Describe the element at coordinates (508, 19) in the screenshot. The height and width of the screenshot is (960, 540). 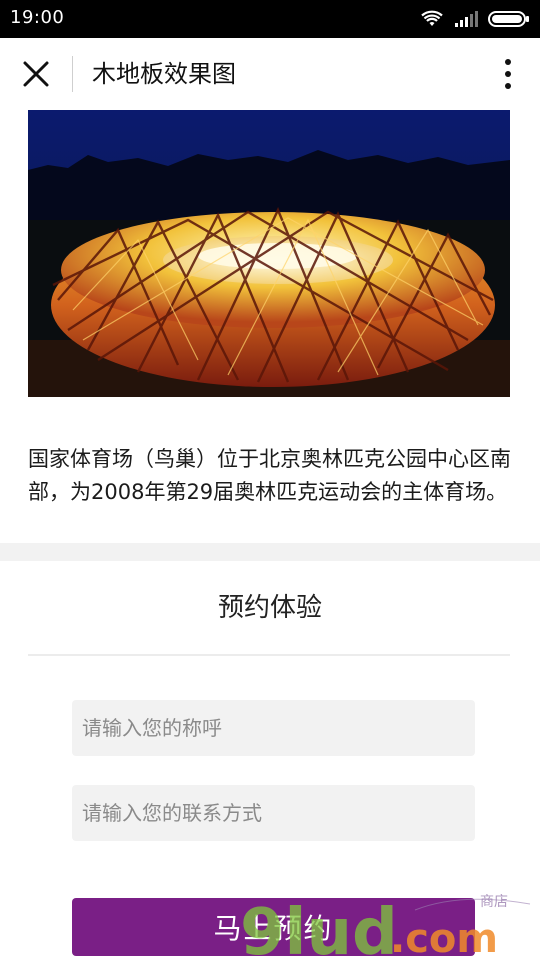
I see `battery-icon` at that location.